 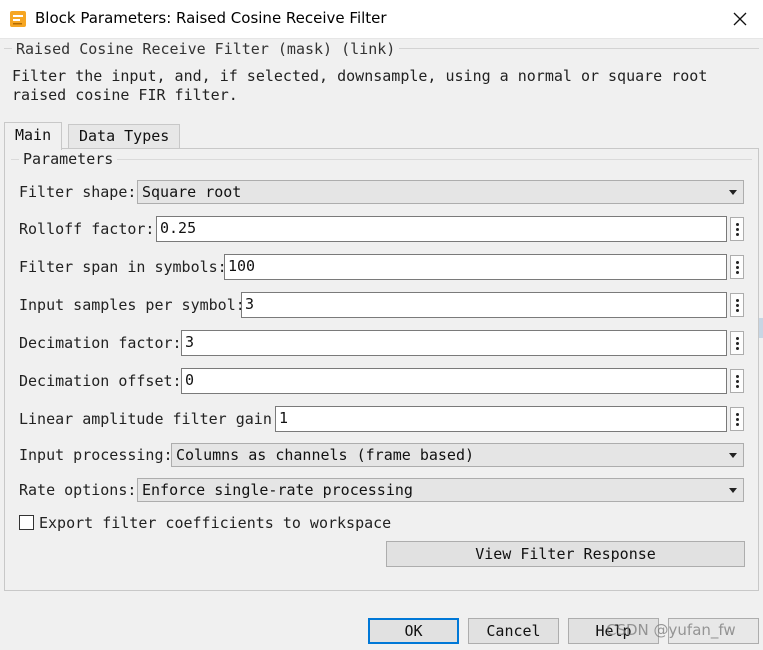 I want to click on decimation-factor-row: Decimation factor:, so click(x=100, y=343).